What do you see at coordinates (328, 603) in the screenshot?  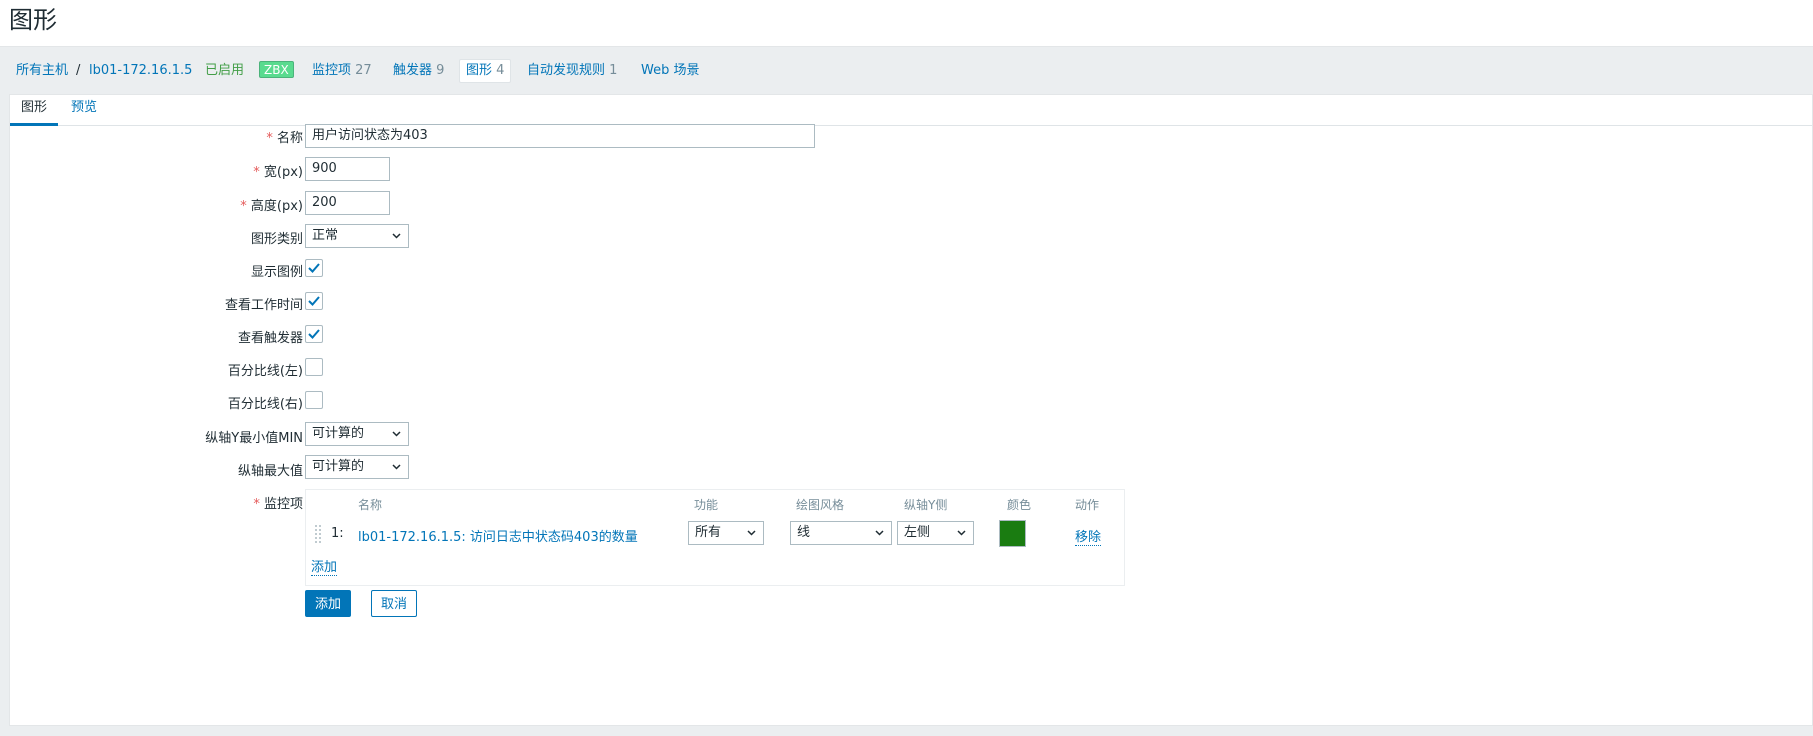 I see `add-button: 添加` at bounding box center [328, 603].